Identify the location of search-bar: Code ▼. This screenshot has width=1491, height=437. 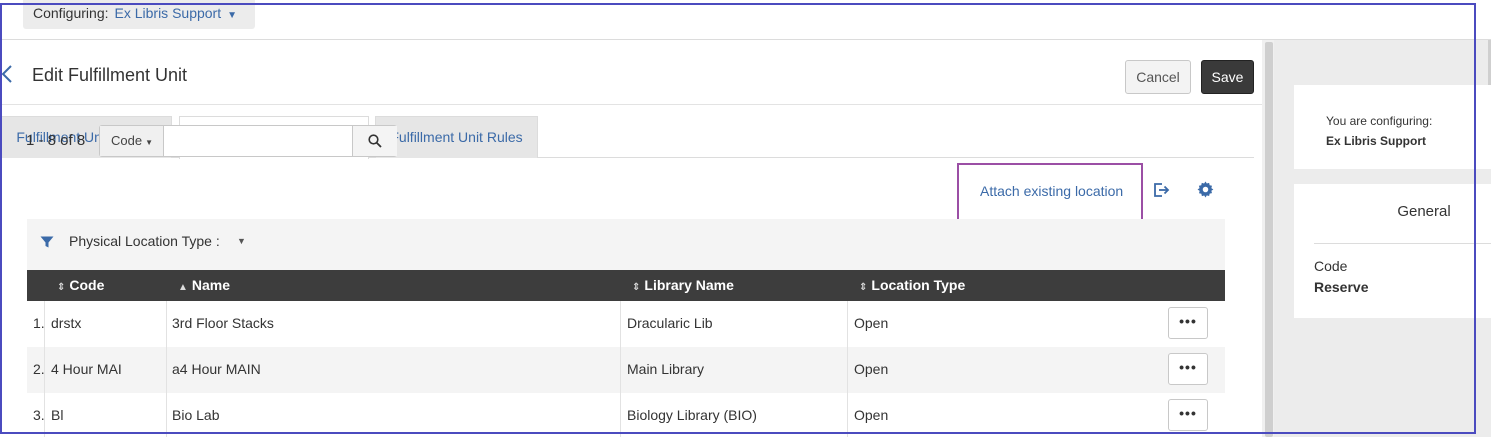
(248, 141).